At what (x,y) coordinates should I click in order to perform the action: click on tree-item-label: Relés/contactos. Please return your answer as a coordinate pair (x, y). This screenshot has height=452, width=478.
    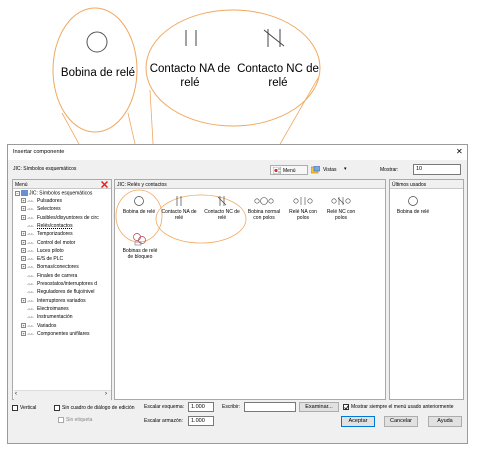
    Looking at the image, I should click on (55, 225).